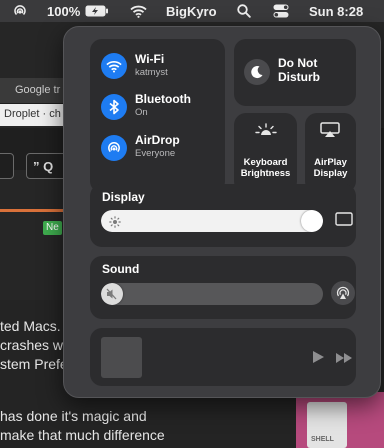  I want to click on display-brightness-slider, so click(212, 221).